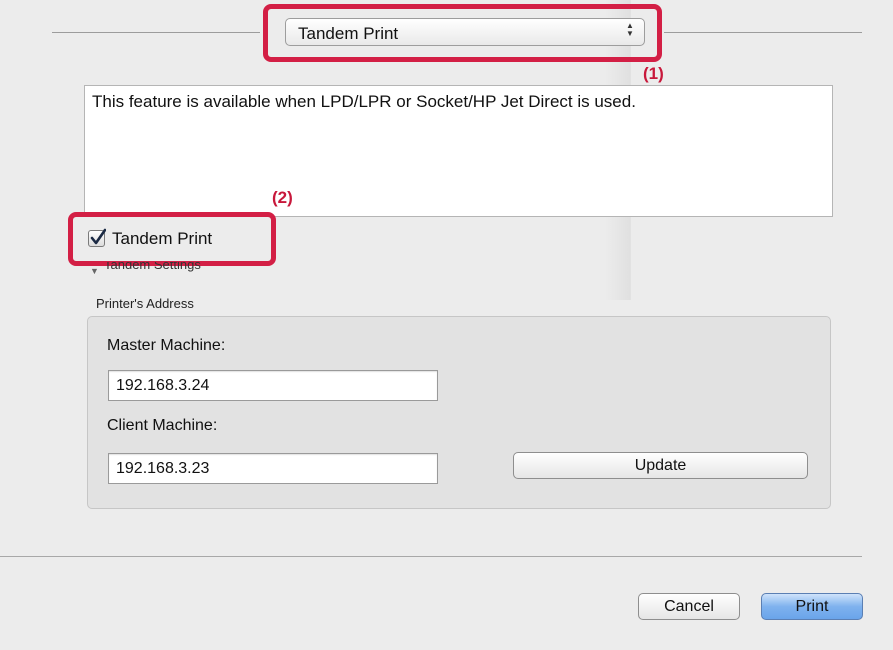  What do you see at coordinates (431, 556) in the screenshot?
I see `footer-separator` at bounding box center [431, 556].